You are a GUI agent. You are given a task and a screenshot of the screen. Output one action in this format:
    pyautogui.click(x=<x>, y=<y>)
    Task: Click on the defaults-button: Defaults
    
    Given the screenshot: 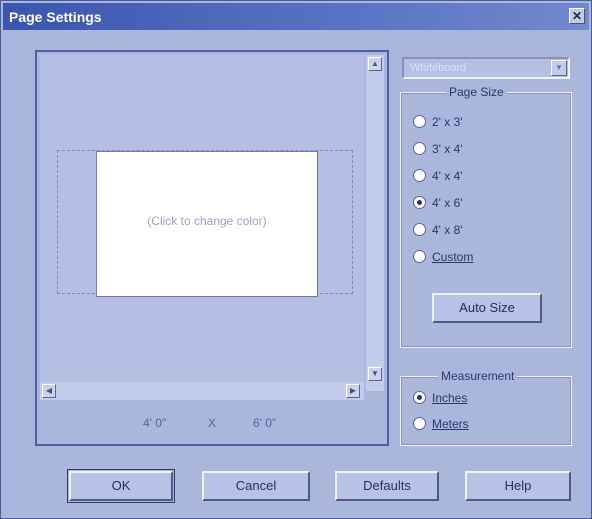 What is the action you would take?
    pyautogui.click(x=387, y=486)
    